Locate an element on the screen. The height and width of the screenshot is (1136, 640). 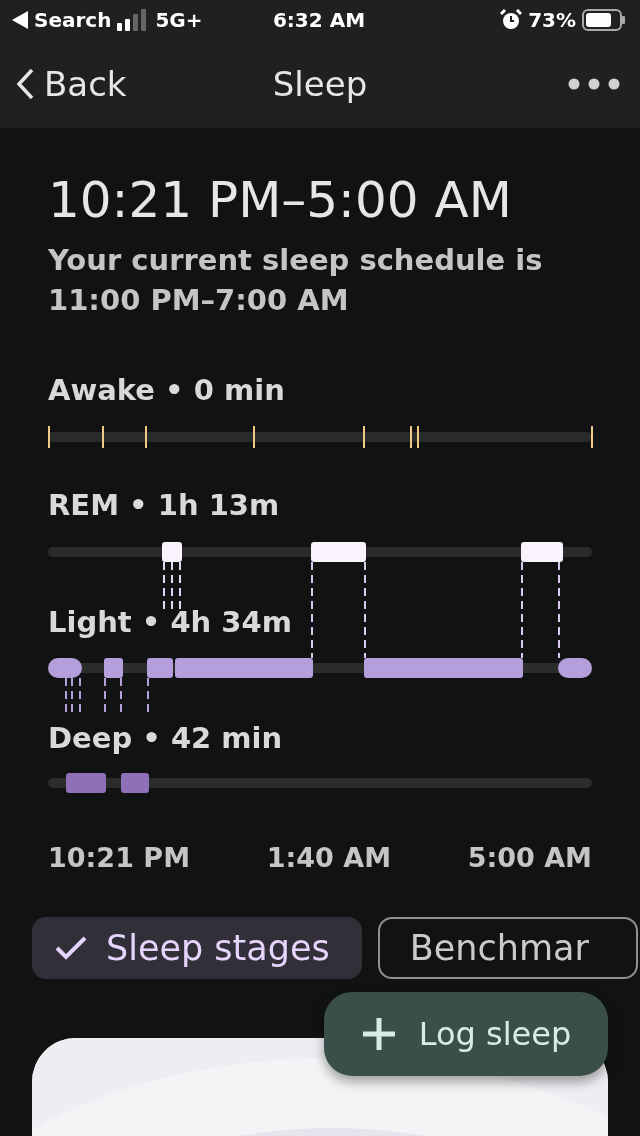
filter-chip: Sleep stages is located at coordinates (197, 948).